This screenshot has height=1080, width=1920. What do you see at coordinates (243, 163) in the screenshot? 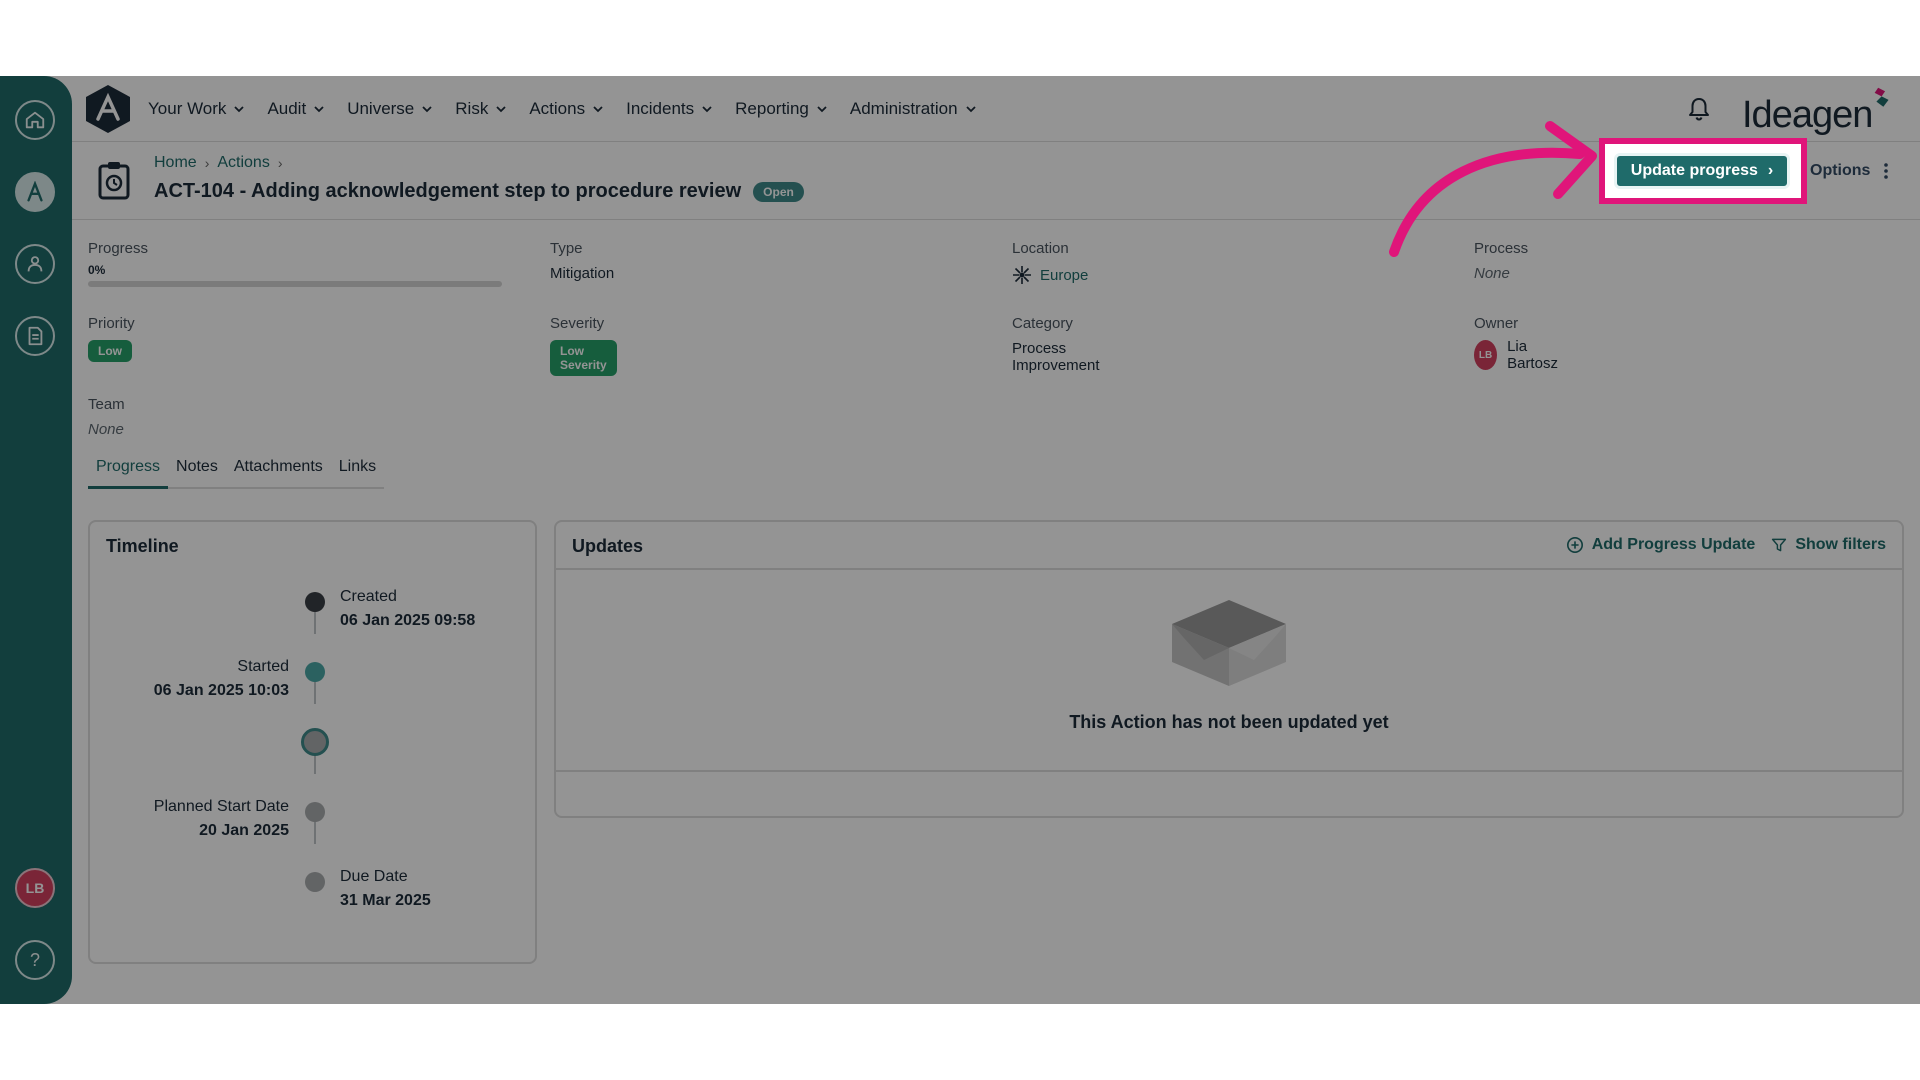
I see `breadcrumb-actions-link: Actions` at bounding box center [243, 163].